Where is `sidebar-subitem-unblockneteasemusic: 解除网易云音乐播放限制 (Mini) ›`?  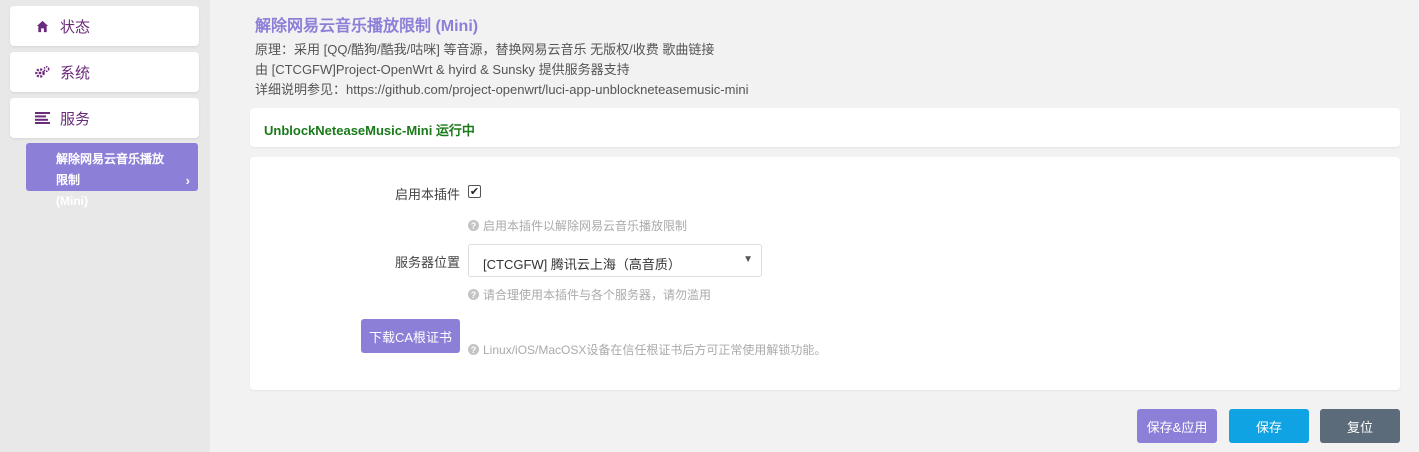 sidebar-subitem-unblockneteasemusic: 解除网易云音乐播放限制 (Mini) › is located at coordinates (112, 175).